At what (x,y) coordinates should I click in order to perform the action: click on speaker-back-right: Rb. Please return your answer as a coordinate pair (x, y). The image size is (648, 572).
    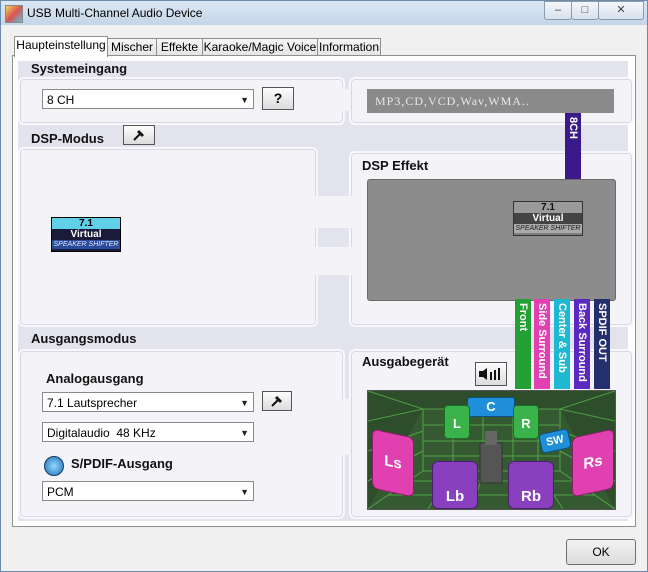
    Looking at the image, I should click on (531, 485).